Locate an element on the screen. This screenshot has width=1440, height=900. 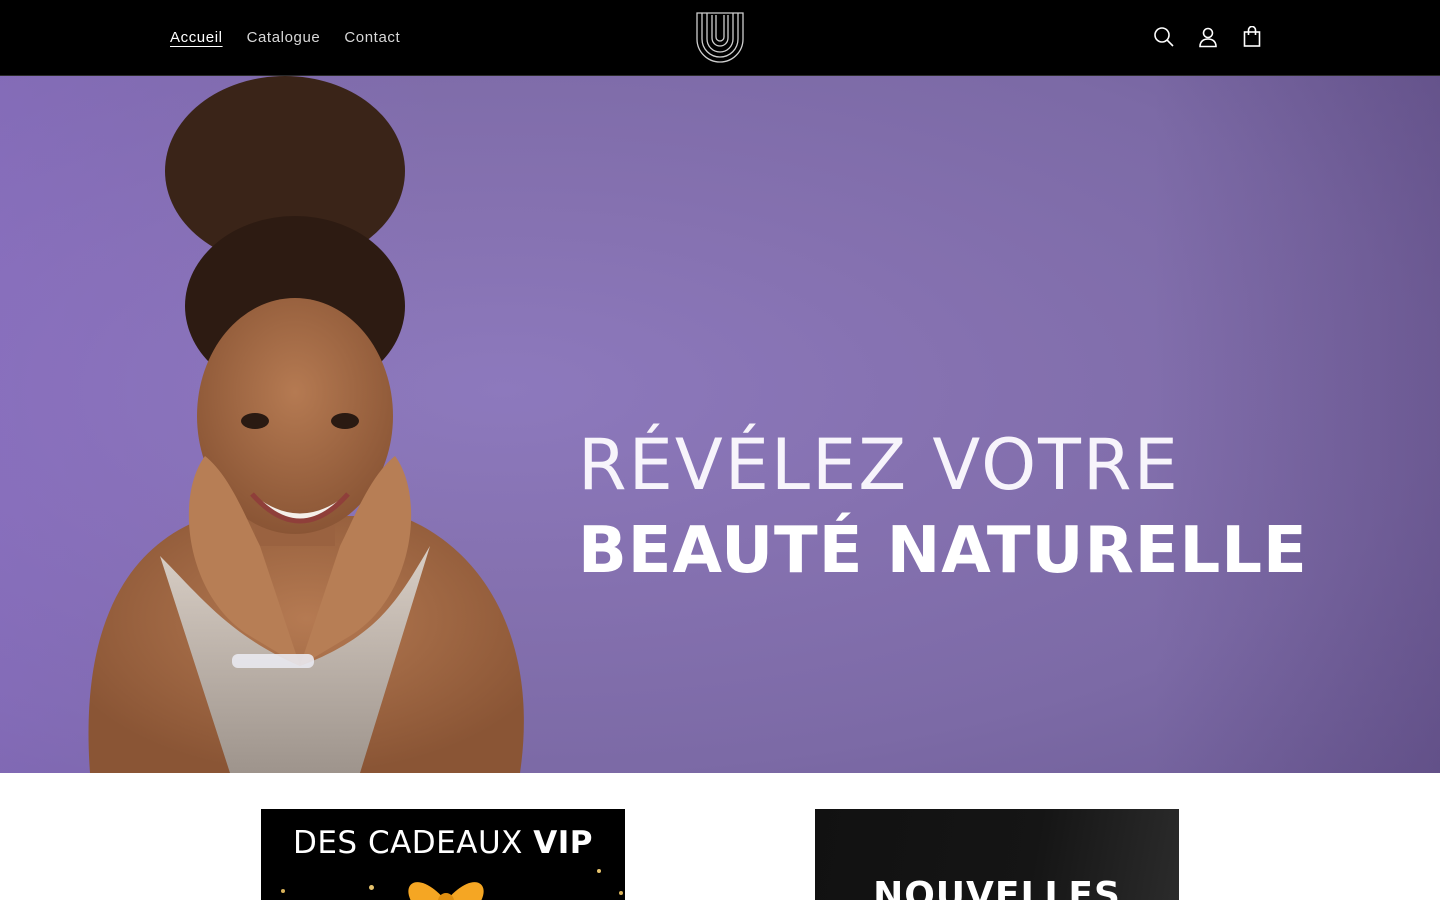
nav-link-catalogue: Catalogue is located at coordinates (284, 37).